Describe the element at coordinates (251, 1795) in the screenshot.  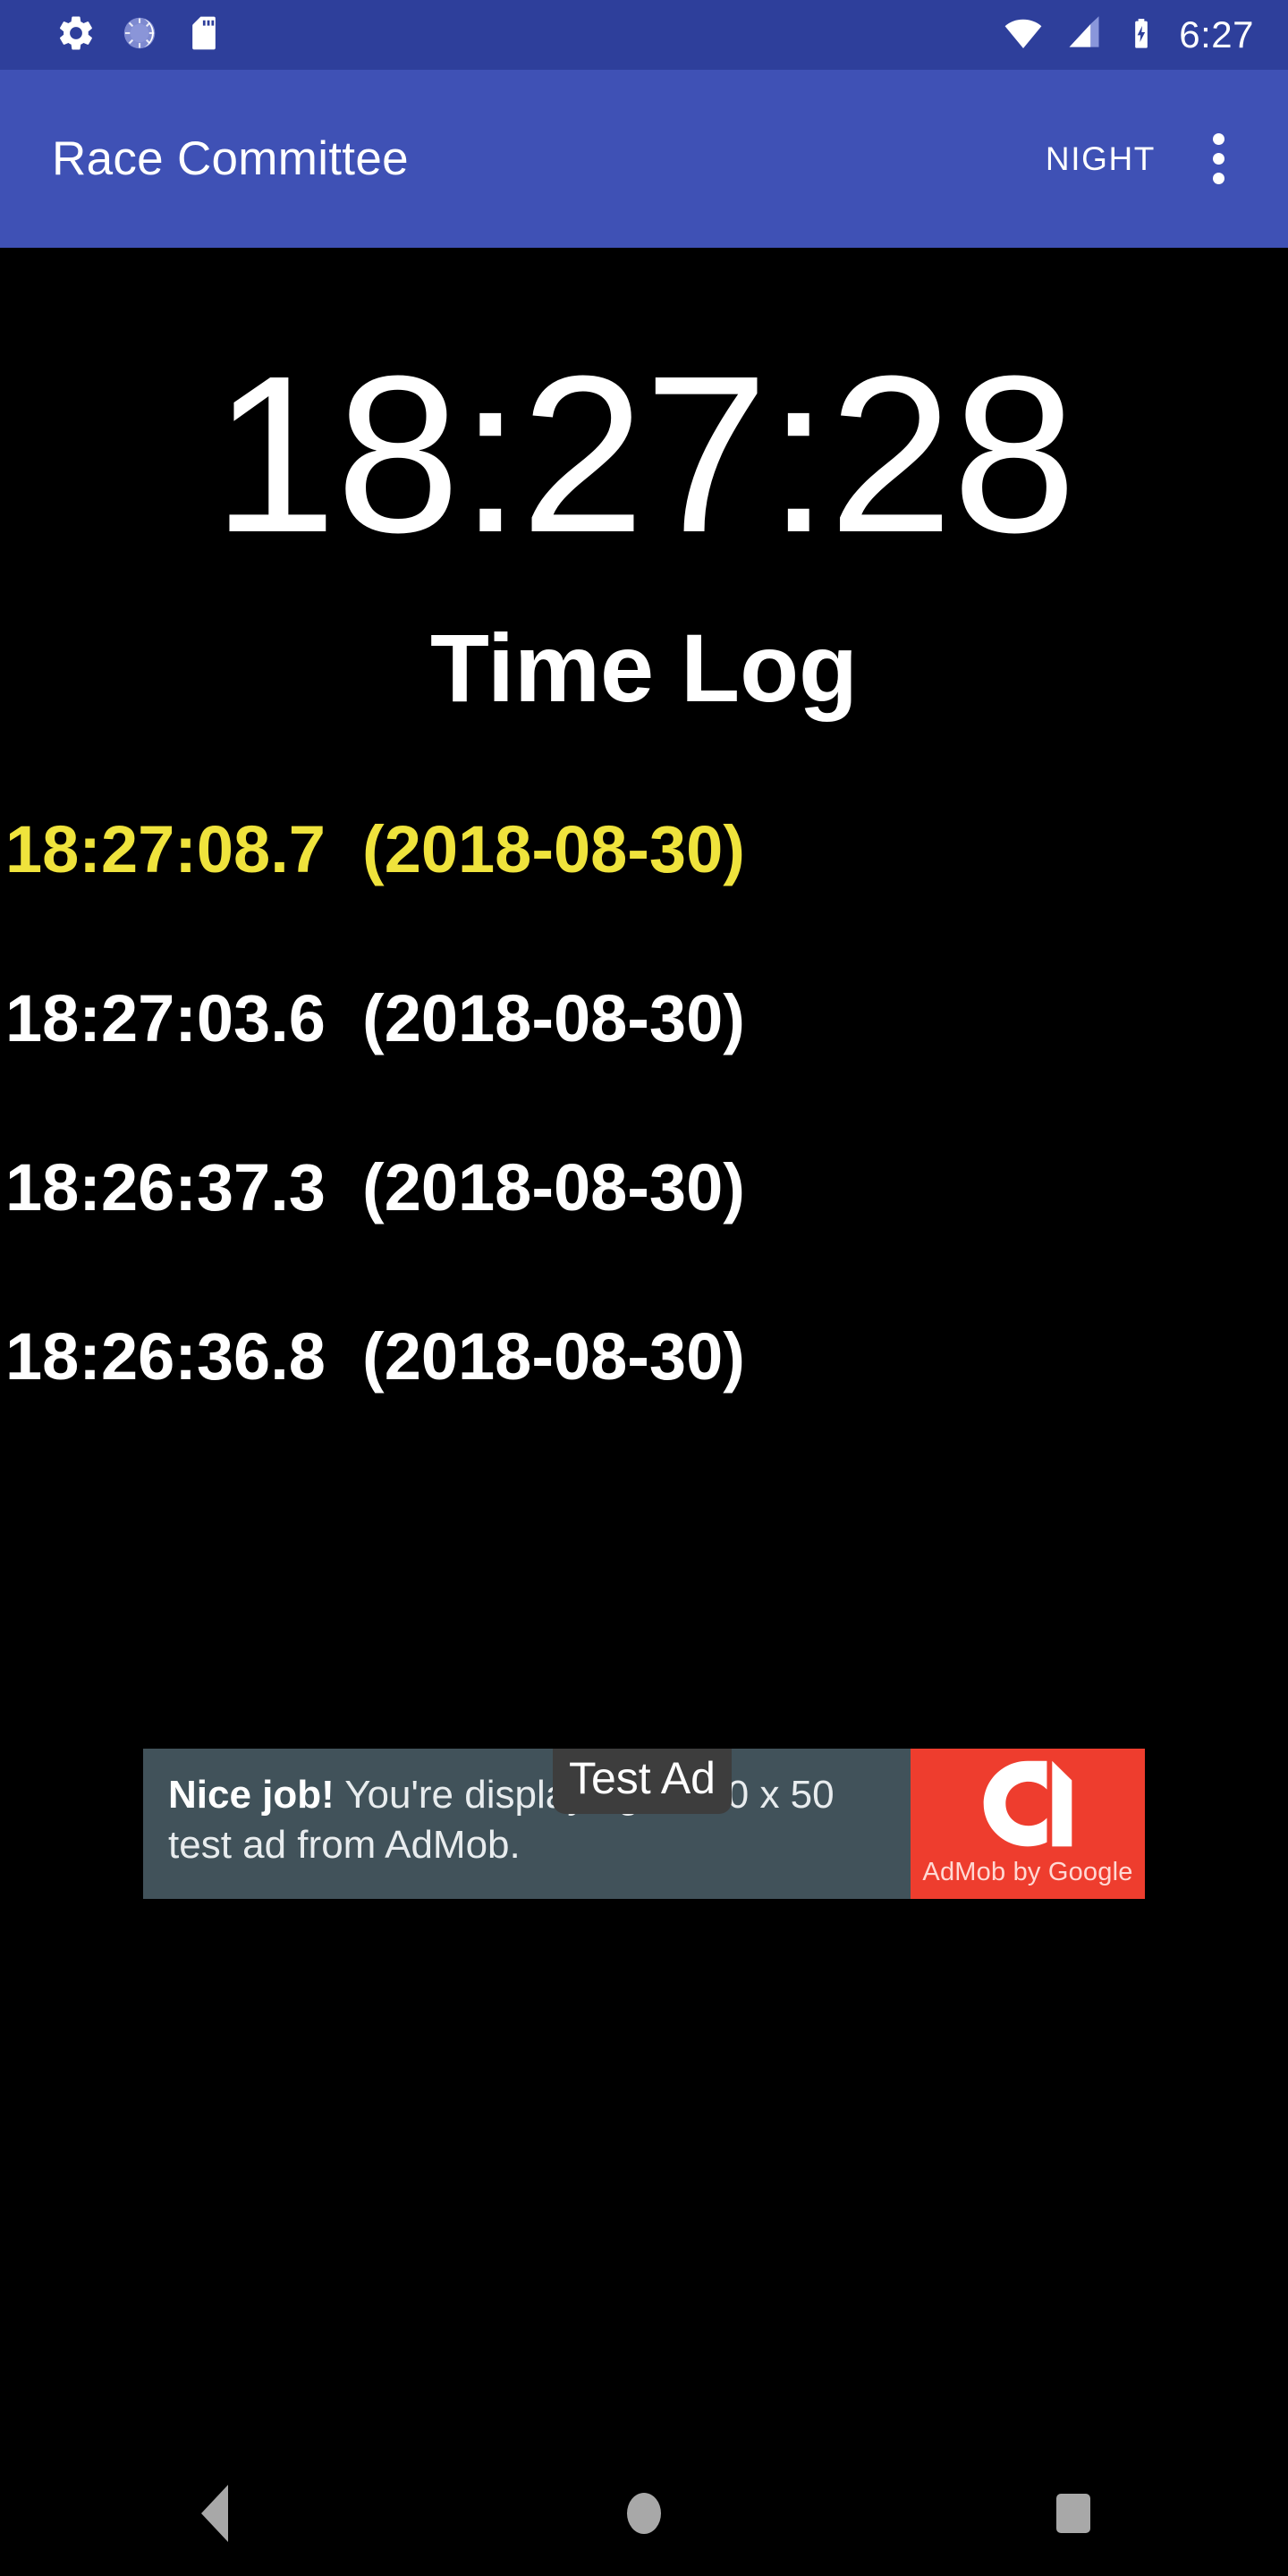
I see `ad-headline: Nice job!` at that location.